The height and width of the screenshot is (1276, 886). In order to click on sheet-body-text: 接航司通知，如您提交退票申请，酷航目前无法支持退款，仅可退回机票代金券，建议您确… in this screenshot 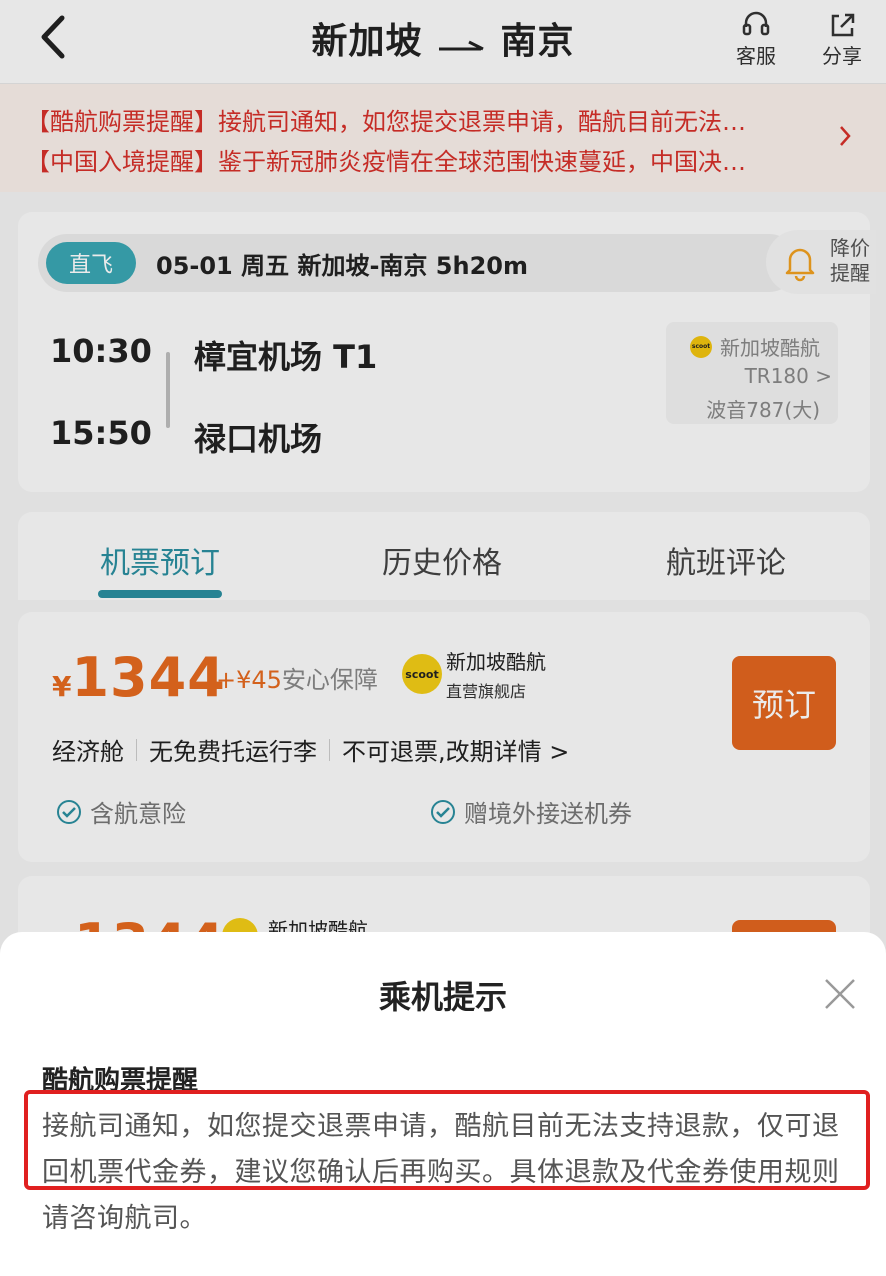, I will do `click(441, 1172)`.